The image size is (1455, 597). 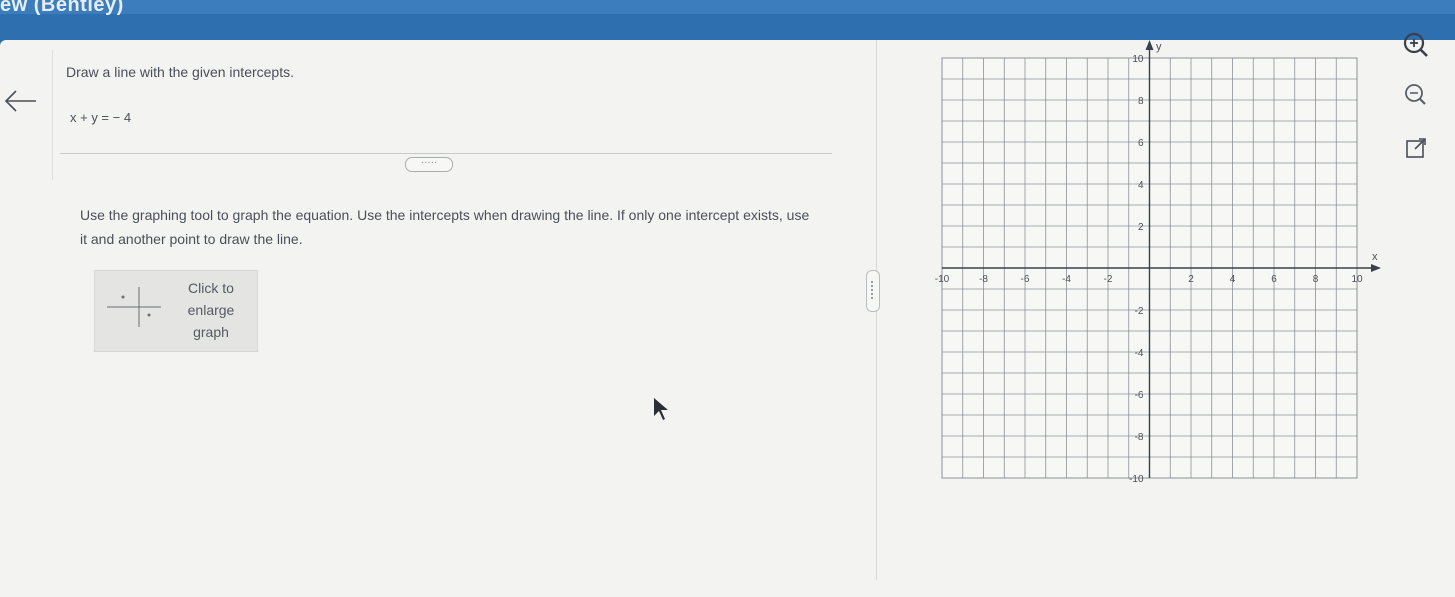 What do you see at coordinates (1191, 279) in the screenshot?
I see `x-tick-label: 2` at bounding box center [1191, 279].